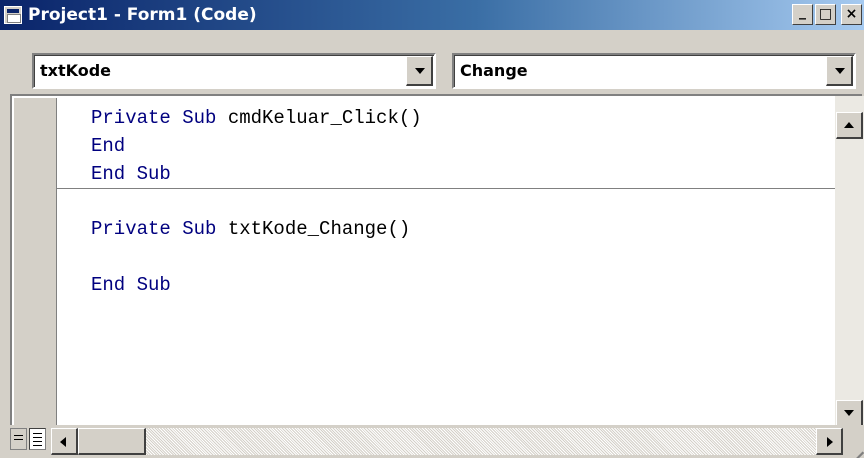  I want to click on scroll-right-button, so click(829, 441).